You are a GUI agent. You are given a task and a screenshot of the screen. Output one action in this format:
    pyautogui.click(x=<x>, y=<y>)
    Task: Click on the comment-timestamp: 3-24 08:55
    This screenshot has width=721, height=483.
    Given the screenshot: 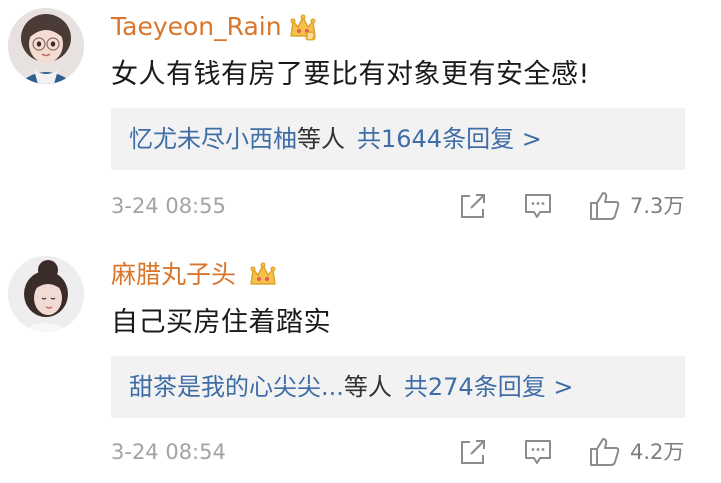 What is the action you would take?
    pyautogui.click(x=168, y=206)
    